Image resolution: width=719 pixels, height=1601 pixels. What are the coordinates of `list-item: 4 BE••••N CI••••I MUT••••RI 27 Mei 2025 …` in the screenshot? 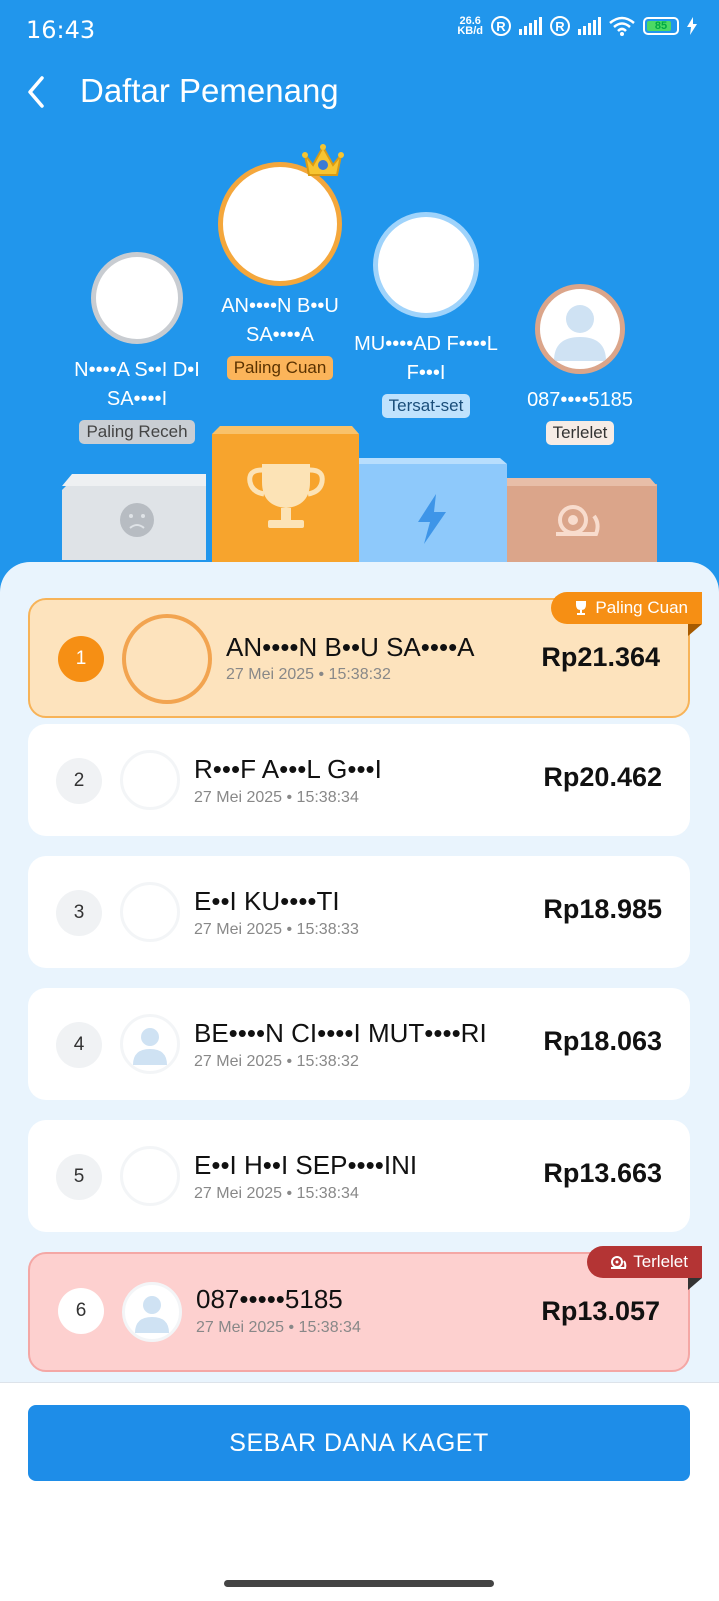 It's located at (359, 1044).